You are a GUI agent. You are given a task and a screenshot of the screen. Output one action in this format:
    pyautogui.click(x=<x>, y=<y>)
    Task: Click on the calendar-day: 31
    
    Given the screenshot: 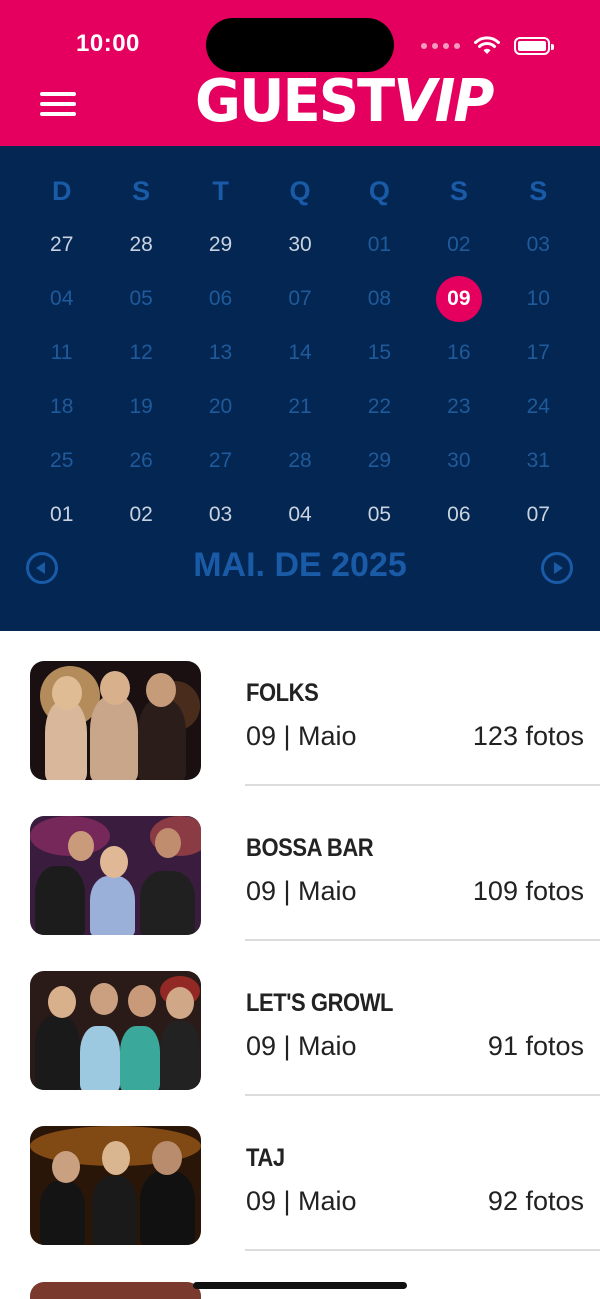 What is the action you would take?
    pyautogui.click(x=538, y=461)
    